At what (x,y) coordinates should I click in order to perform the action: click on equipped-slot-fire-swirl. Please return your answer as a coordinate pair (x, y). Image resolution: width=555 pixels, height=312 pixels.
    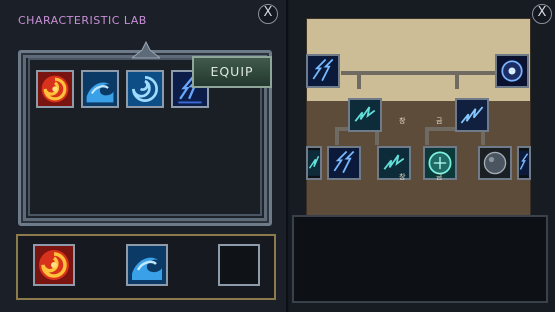
    Looking at the image, I should click on (54, 265).